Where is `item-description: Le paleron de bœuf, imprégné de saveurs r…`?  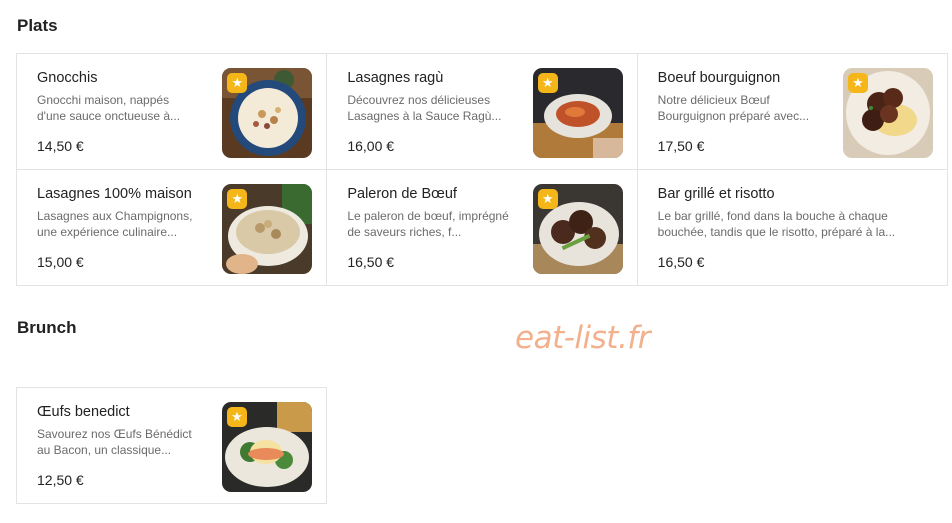 item-description: Le paleron de bœuf, imprégné de saveurs r… is located at coordinates (428, 224).